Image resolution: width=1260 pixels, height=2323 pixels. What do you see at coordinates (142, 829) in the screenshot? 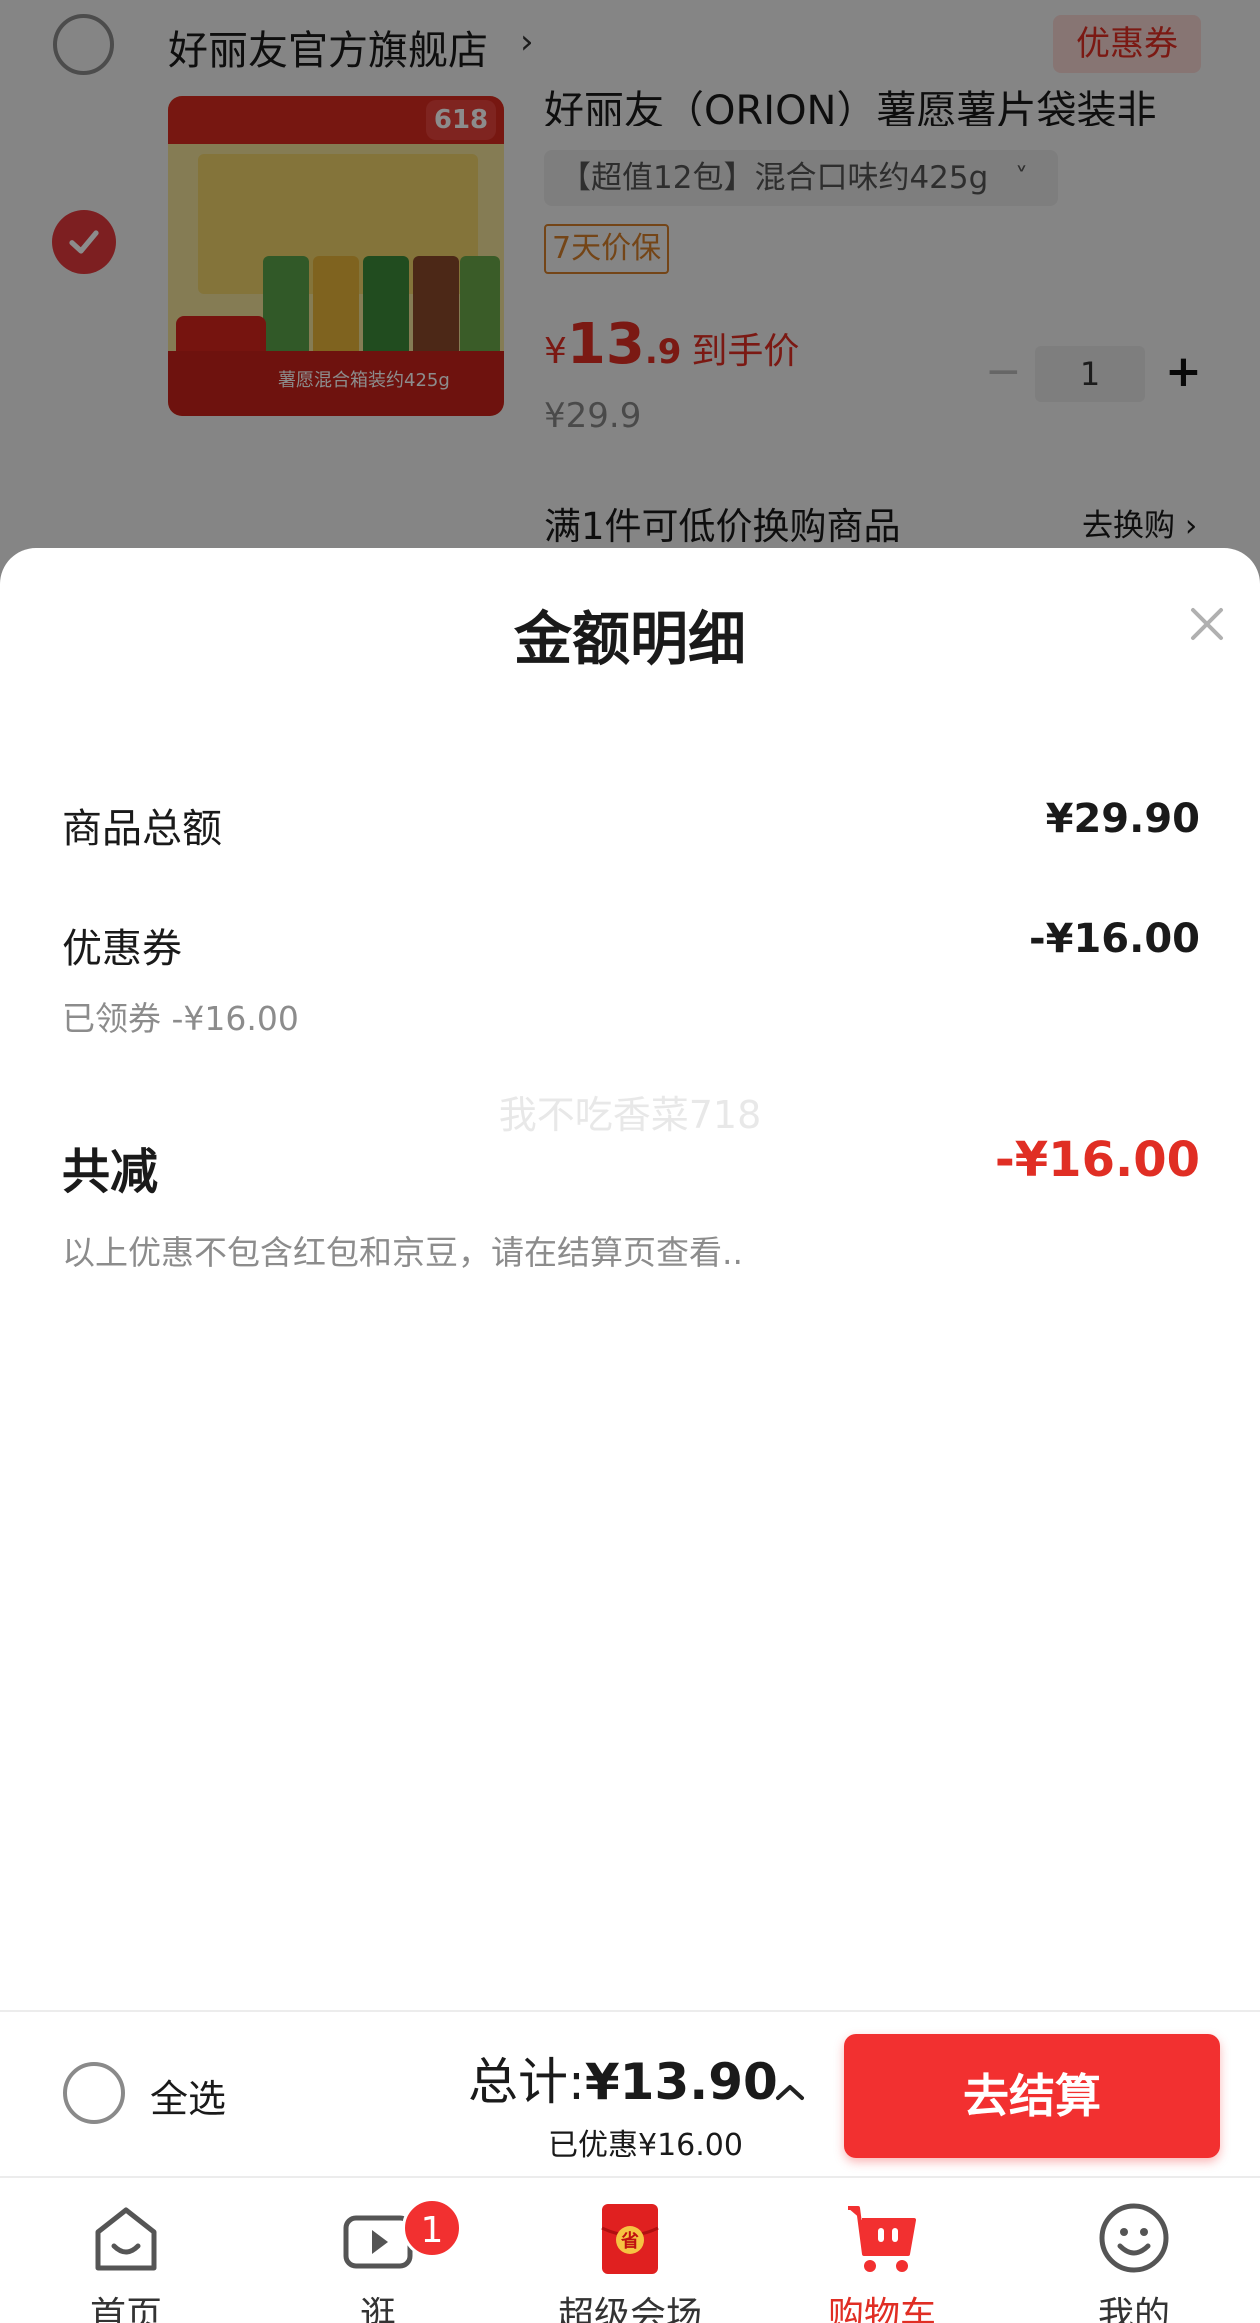
I see `goods-total-label: 商品总额` at bounding box center [142, 829].